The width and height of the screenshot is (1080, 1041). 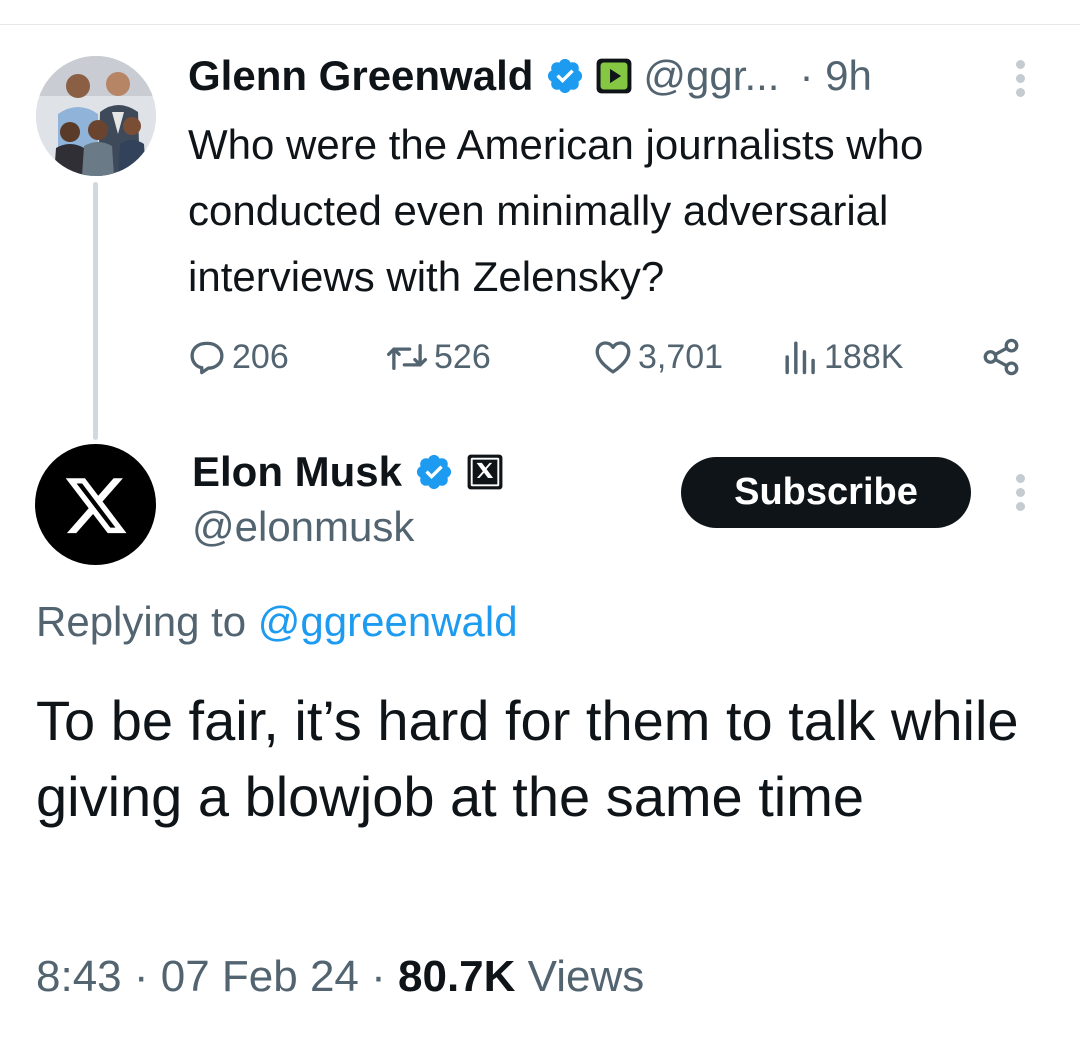 I want to click on tweet-views-count: 80.7K, so click(x=457, y=976).